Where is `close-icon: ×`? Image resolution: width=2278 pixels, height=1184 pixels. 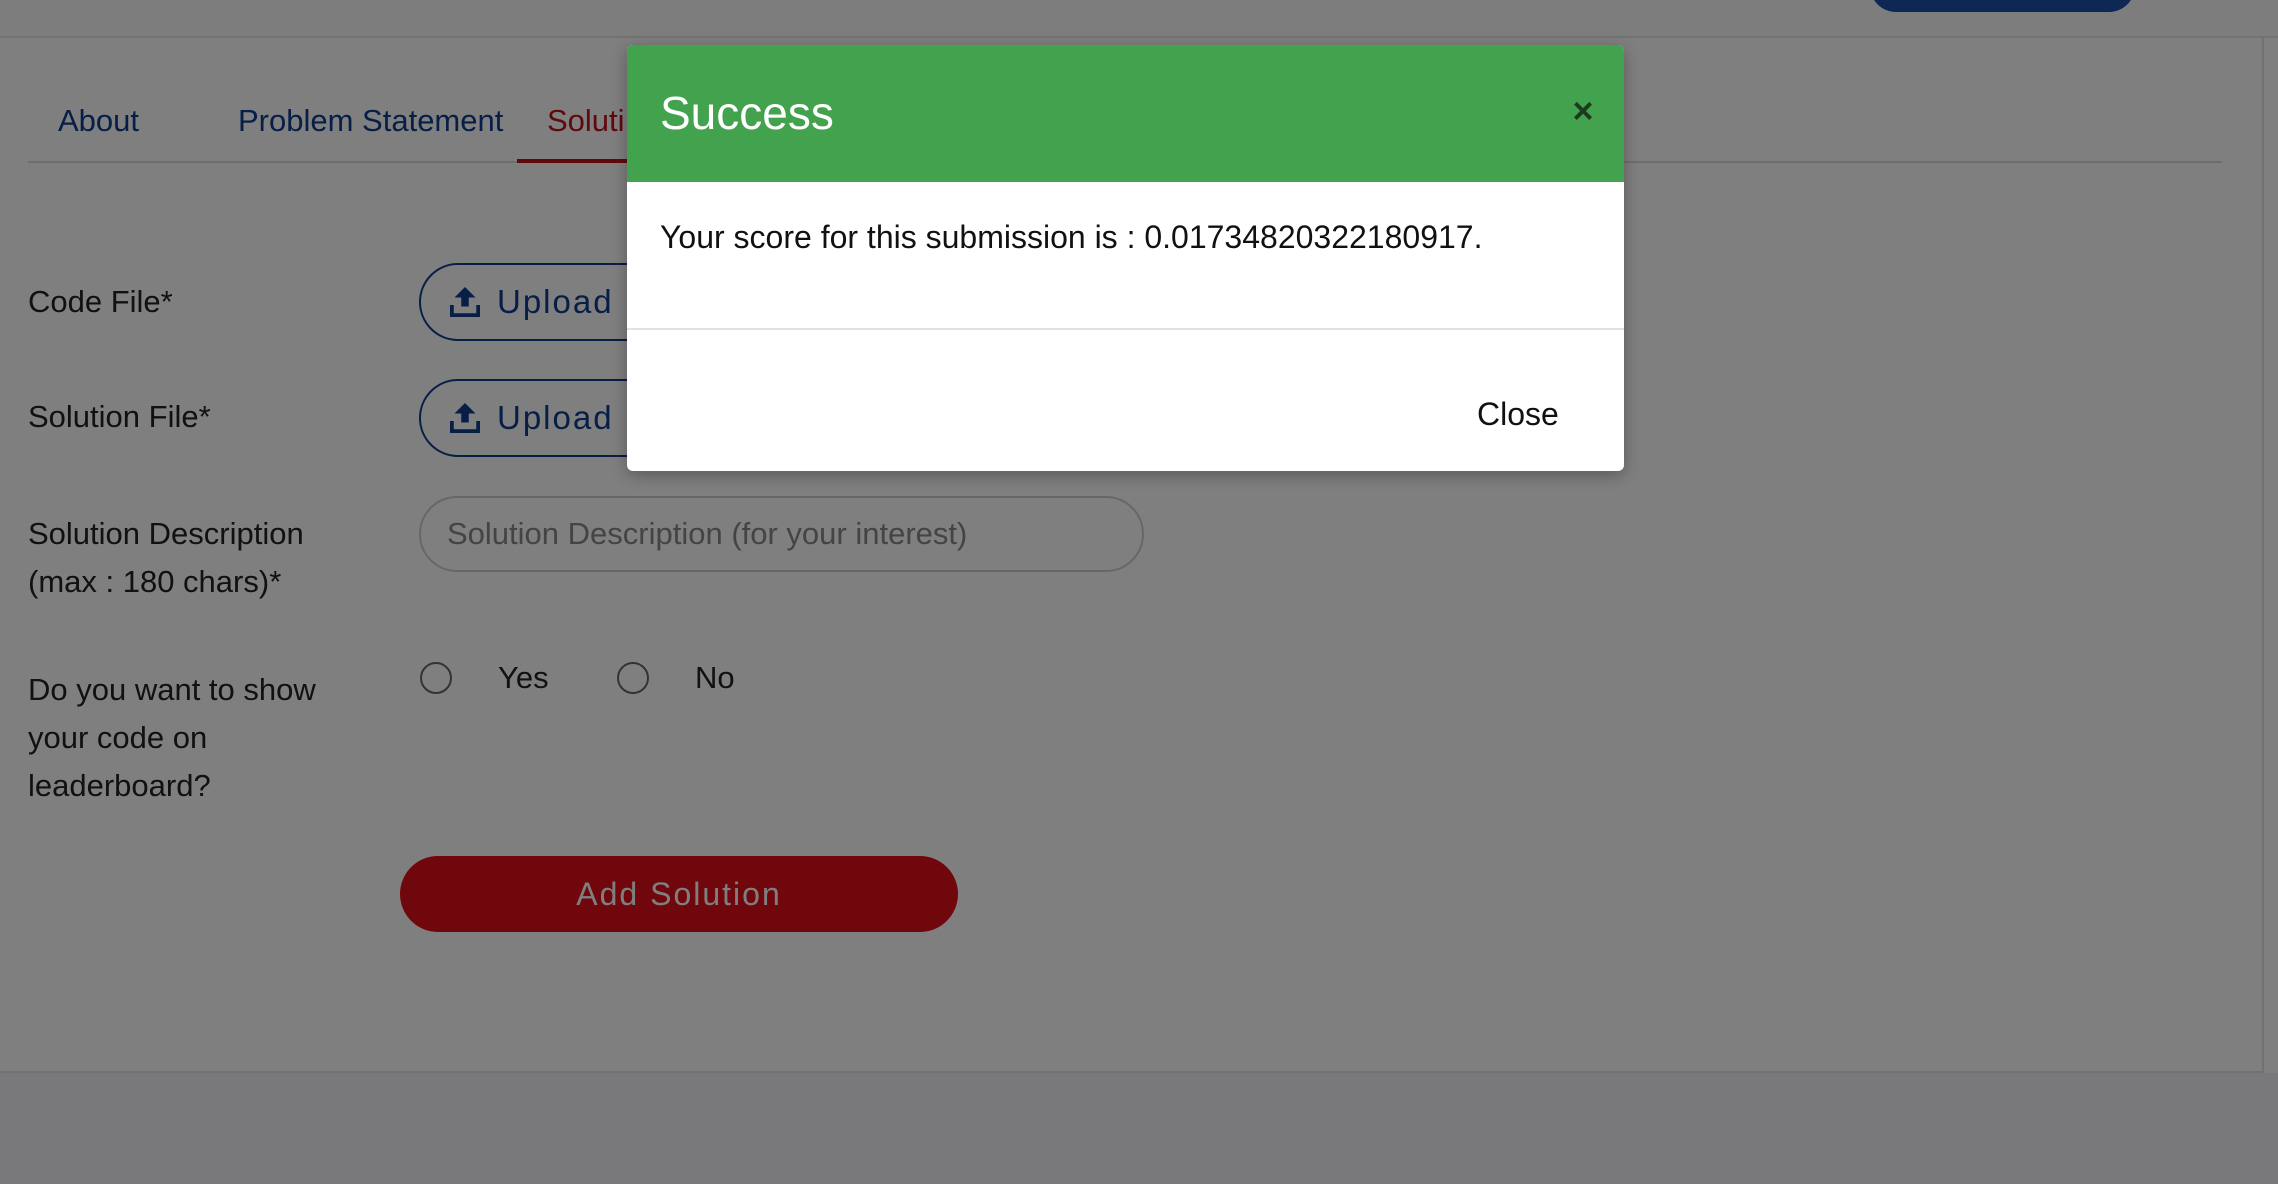
close-icon: × is located at coordinates (1583, 111).